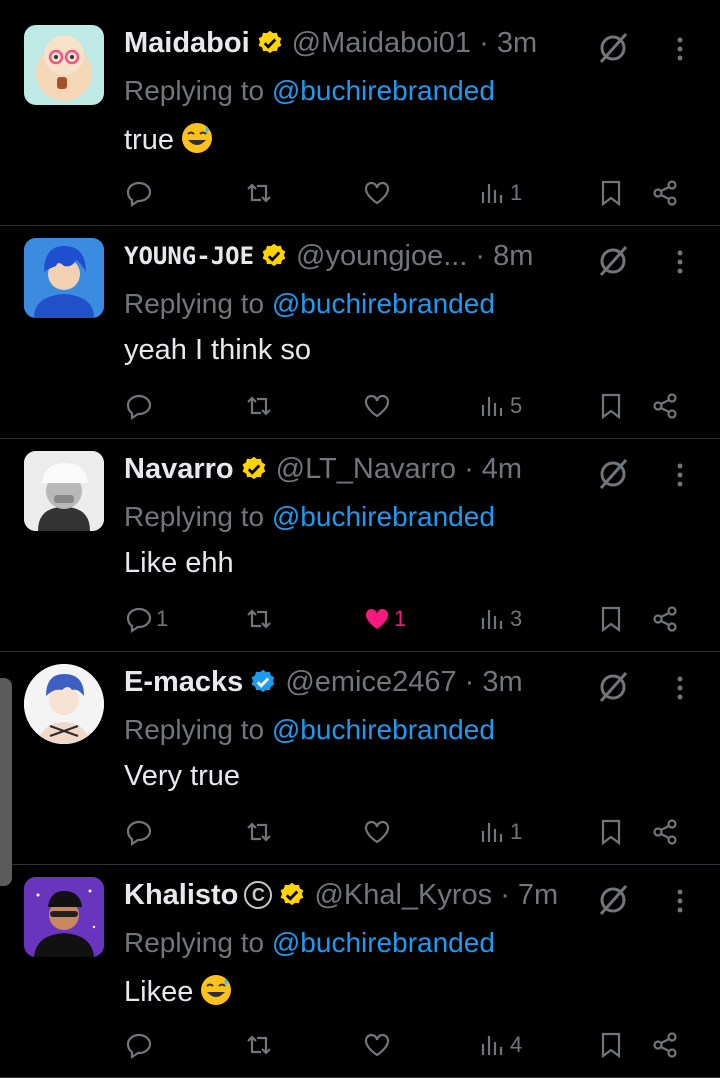 The height and width of the screenshot is (1078, 720). I want to click on views-button: 5, so click(500, 406).